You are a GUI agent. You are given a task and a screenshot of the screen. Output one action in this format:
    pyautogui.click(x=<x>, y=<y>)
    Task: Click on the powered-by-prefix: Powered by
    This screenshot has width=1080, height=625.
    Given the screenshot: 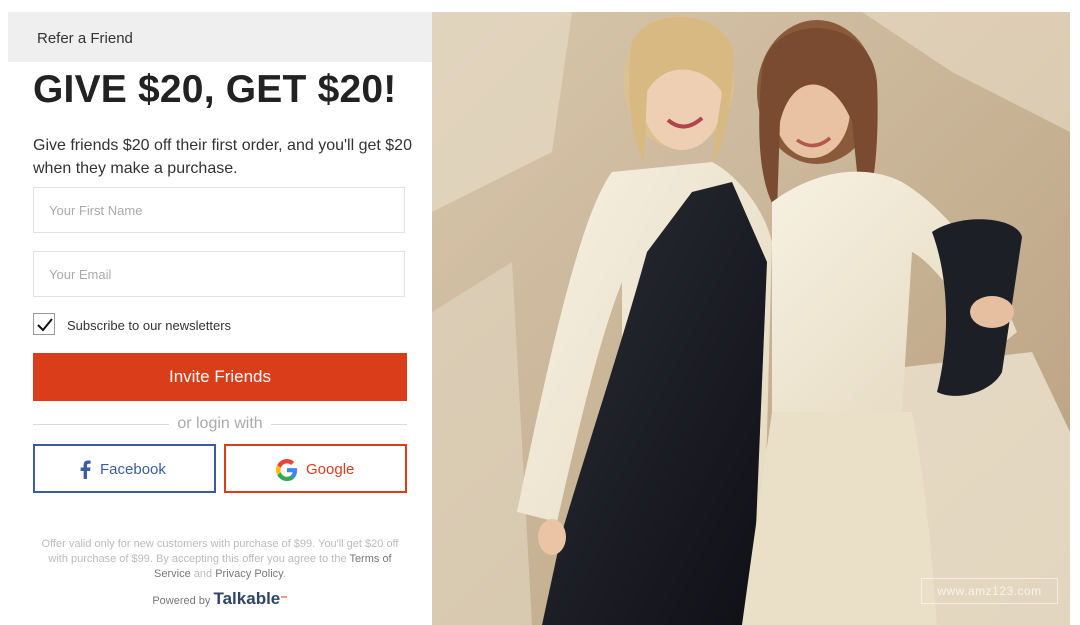 What is the action you would take?
    pyautogui.click(x=181, y=601)
    